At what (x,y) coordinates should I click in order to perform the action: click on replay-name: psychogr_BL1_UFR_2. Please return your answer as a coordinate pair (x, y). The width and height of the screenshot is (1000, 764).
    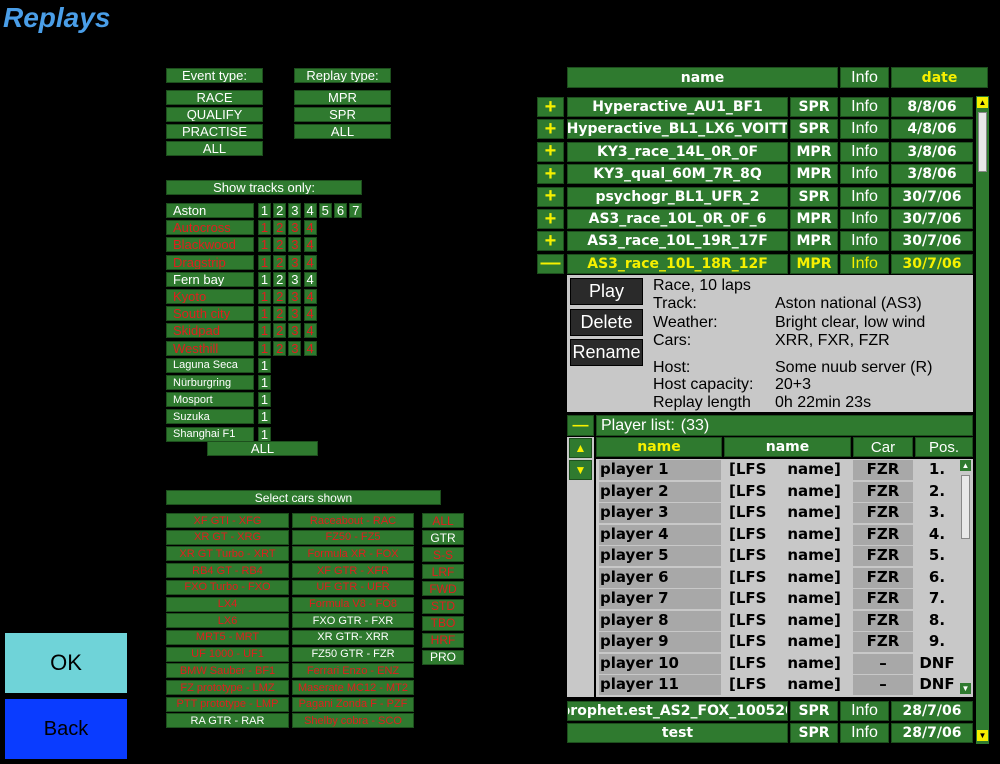
    Looking at the image, I should click on (677, 196).